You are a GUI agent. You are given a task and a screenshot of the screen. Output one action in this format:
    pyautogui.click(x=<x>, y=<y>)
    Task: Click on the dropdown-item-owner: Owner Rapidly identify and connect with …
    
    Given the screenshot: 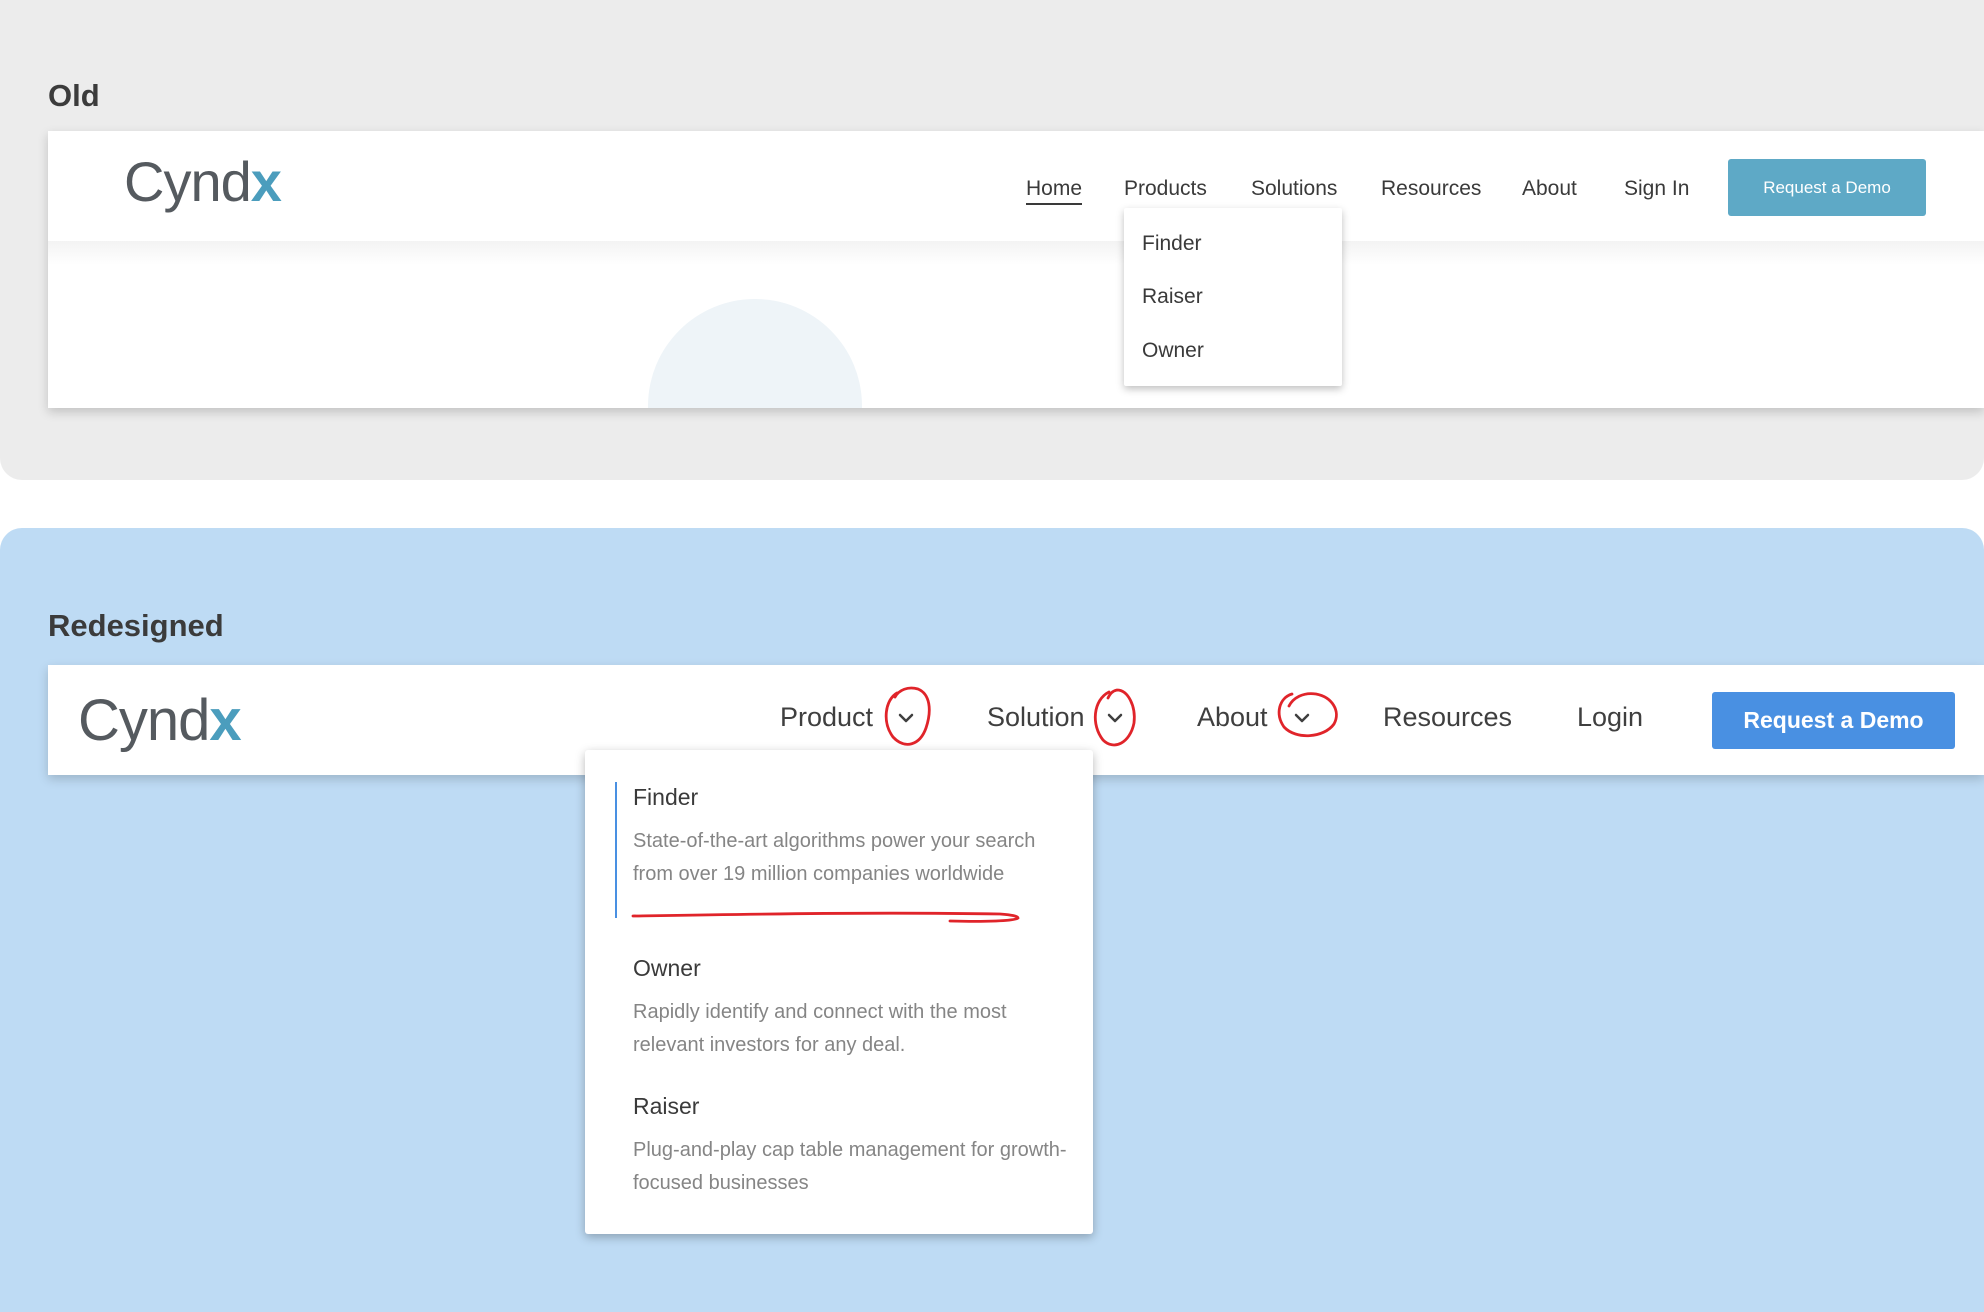 What is the action you would take?
    pyautogui.click(x=853, y=1008)
    